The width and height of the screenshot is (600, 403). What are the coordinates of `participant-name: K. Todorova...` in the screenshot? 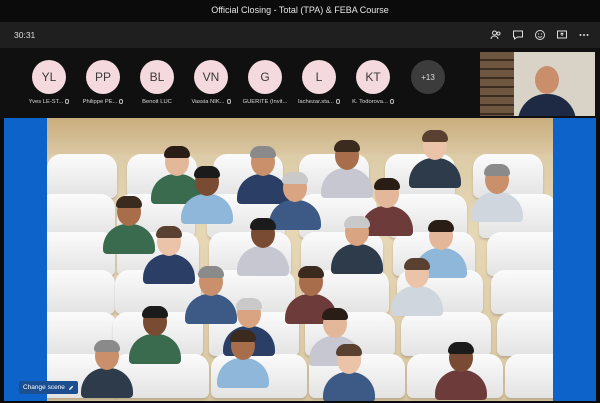 It's located at (370, 102).